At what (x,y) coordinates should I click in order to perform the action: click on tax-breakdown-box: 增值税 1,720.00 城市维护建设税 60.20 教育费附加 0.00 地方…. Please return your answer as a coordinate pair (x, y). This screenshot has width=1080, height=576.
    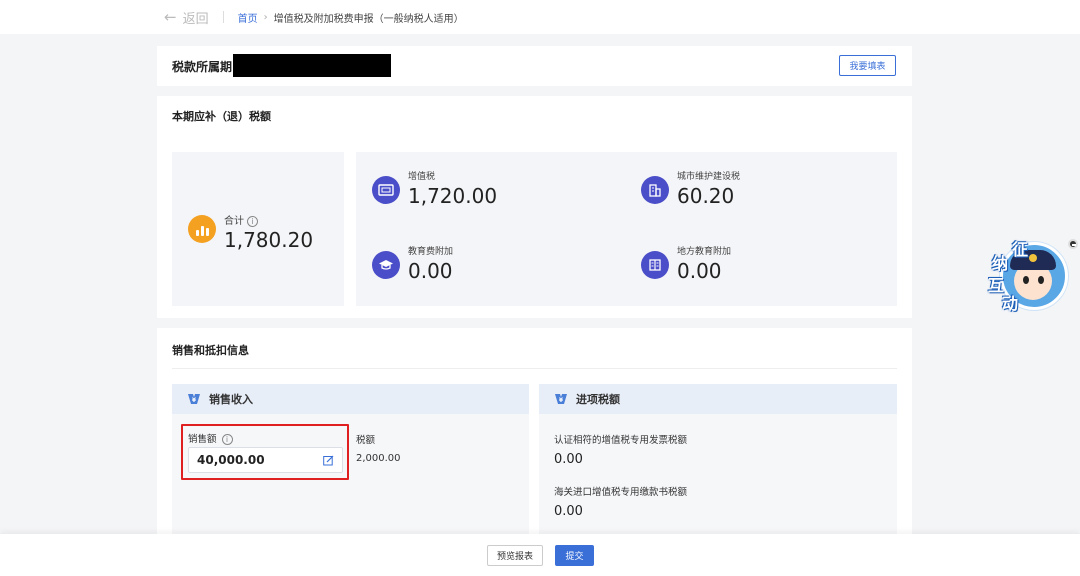
    Looking at the image, I should click on (626, 229).